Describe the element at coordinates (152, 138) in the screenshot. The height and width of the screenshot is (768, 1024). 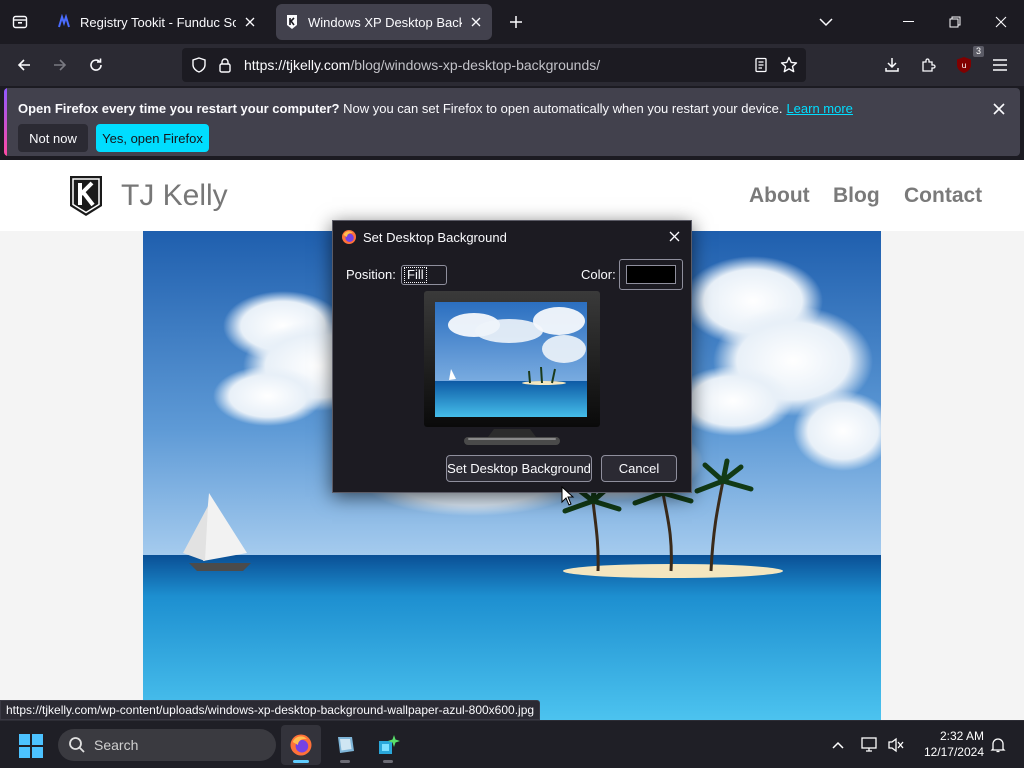
I see `yes-open-firefox-button: Yes, open Firefox` at that location.